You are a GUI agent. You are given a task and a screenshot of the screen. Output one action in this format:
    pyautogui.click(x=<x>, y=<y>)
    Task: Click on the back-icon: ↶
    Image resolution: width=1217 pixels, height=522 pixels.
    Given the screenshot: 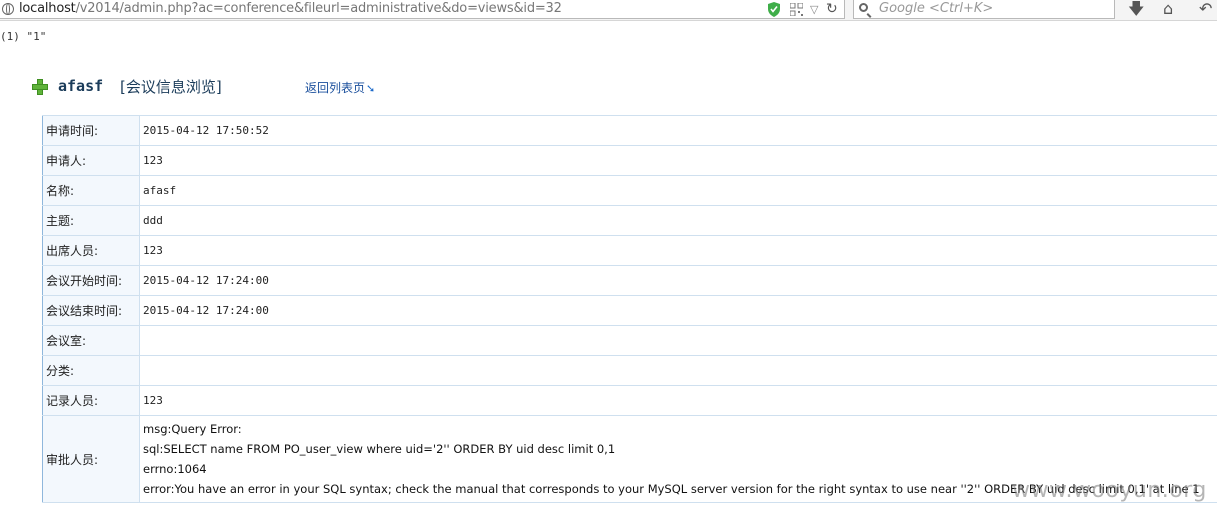 What is the action you would take?
    pyautogui.click(x=1205, y=9)
    